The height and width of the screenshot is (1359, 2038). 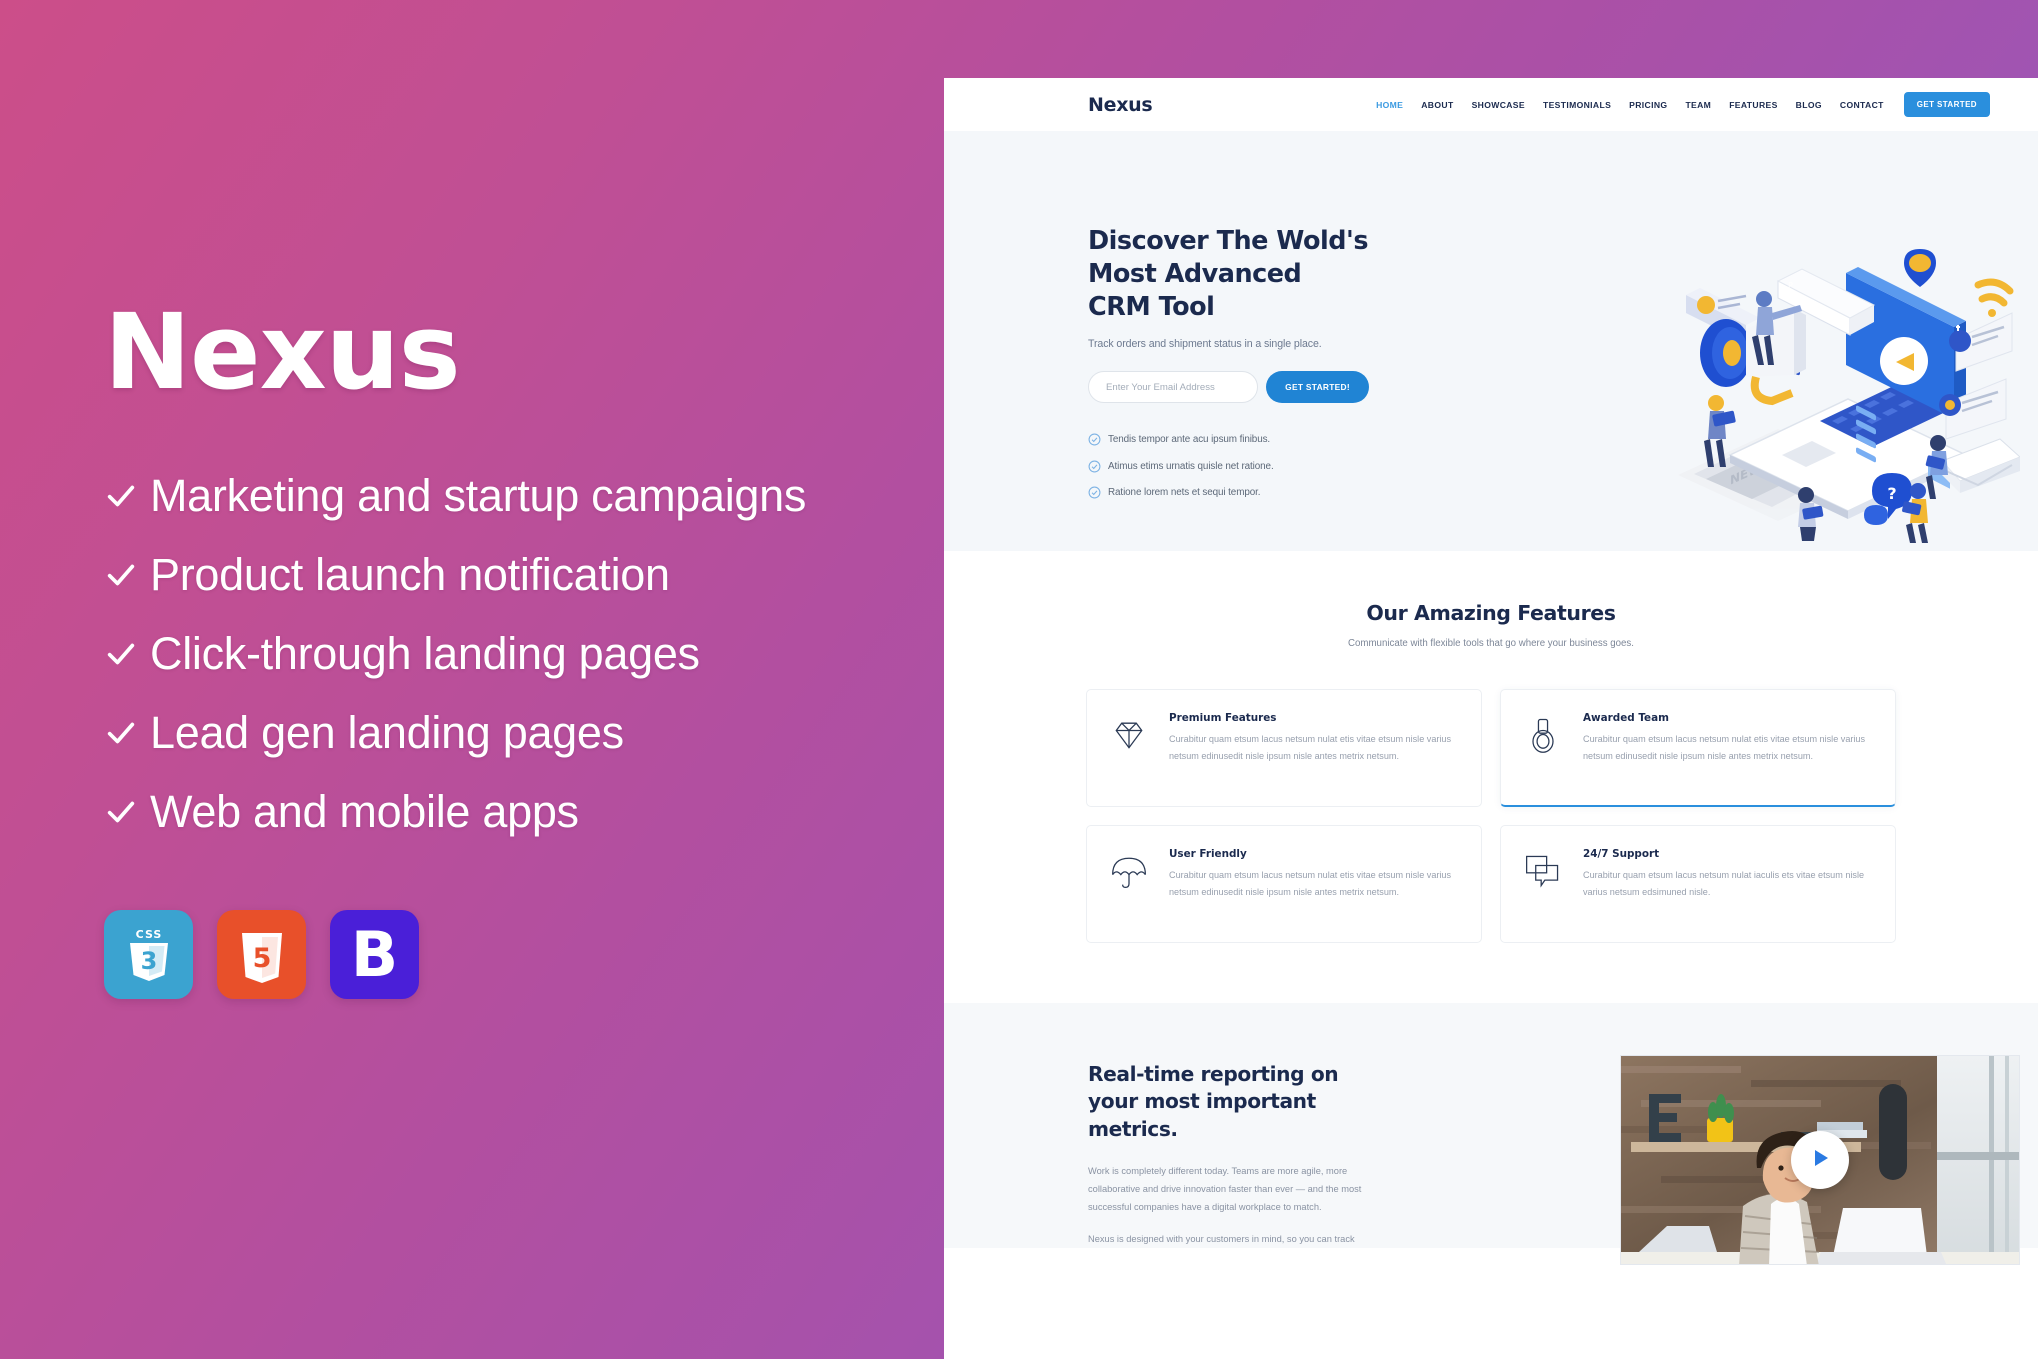 I want to click on promo-item-label: Lead gen landing pages, so click(x=387, y=732).